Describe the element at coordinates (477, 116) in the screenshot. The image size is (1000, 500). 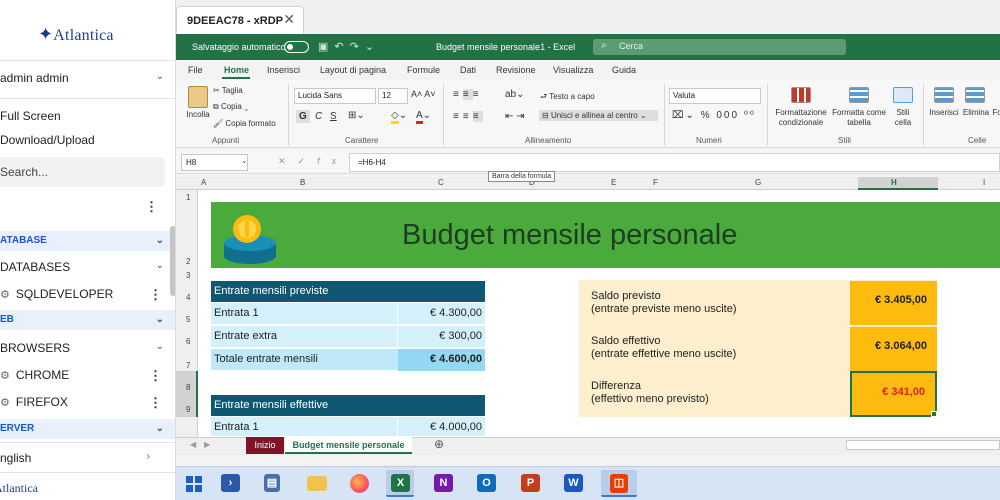
I see `align-right-icon: ≡` at that location.